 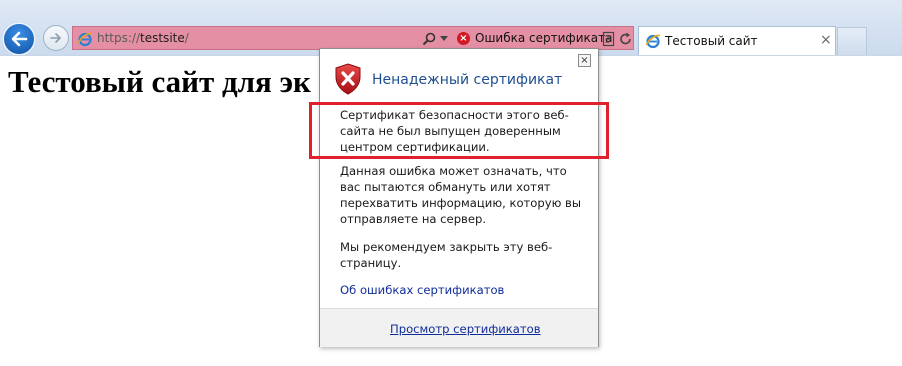 What do you see at coordinates (609, 39) in the screenshot?
I see `compatibility-view-icon` at bounding box center [609, 39].